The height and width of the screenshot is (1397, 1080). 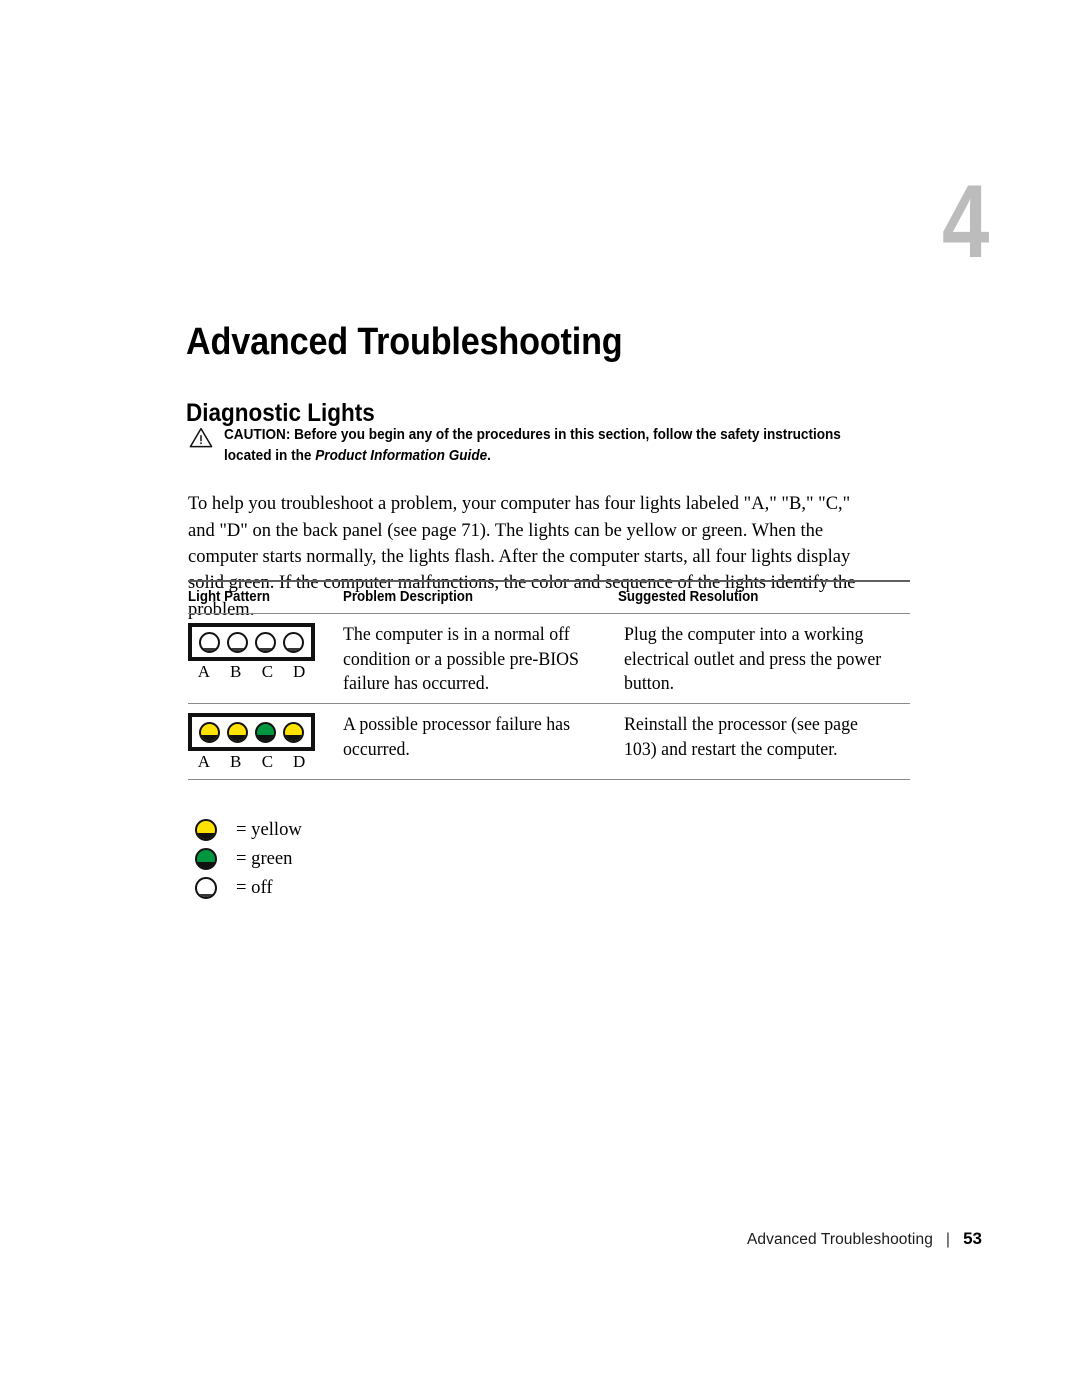 What do you see at coordinates (404, 342) in the screenshot?
I see `page-title: Advanced Troubleshooting` at bounding box center [404, 342].